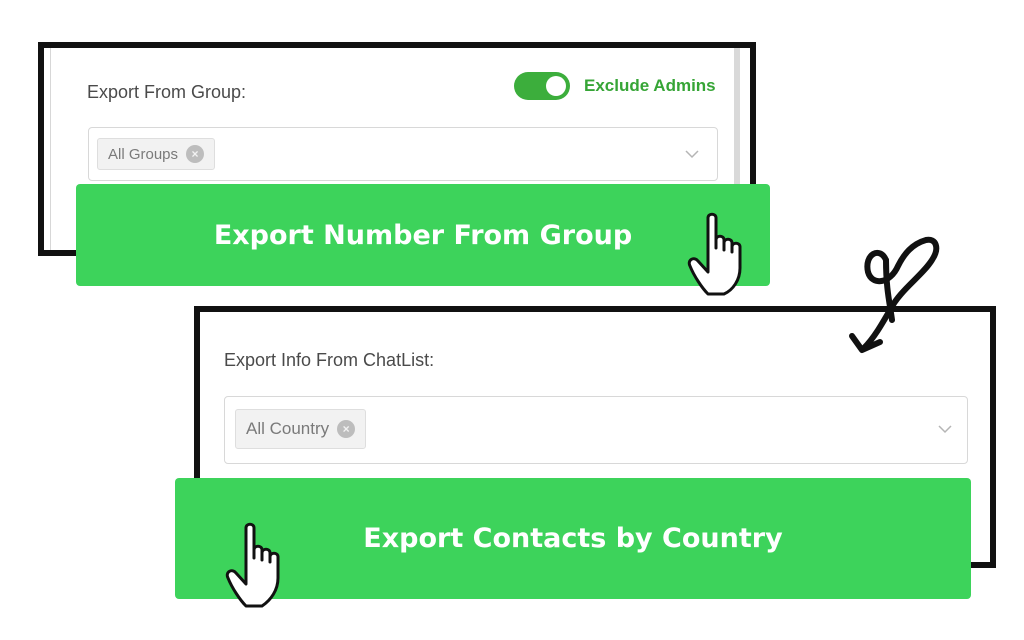 This screenshot has width=1024, height=640. What do you see at coordinates (894, 294) in the screenshot?
I see `curved-arrow-icon` at bounding box center [894, 294].